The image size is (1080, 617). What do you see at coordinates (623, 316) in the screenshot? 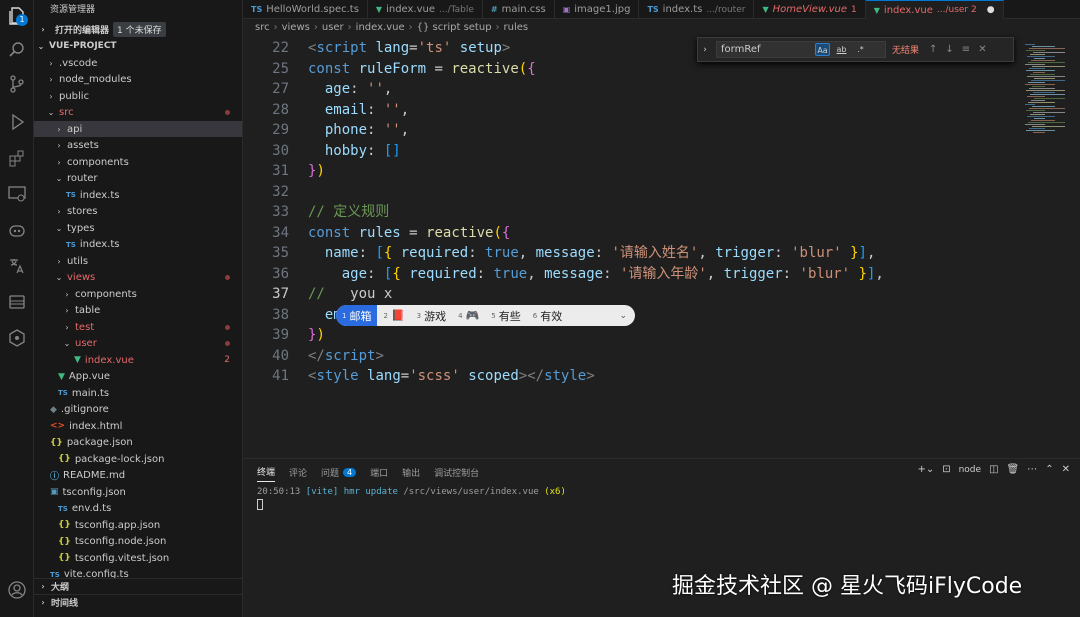
I see `expand-candidates-icon: ⌄` at bounding box center [623, 316].